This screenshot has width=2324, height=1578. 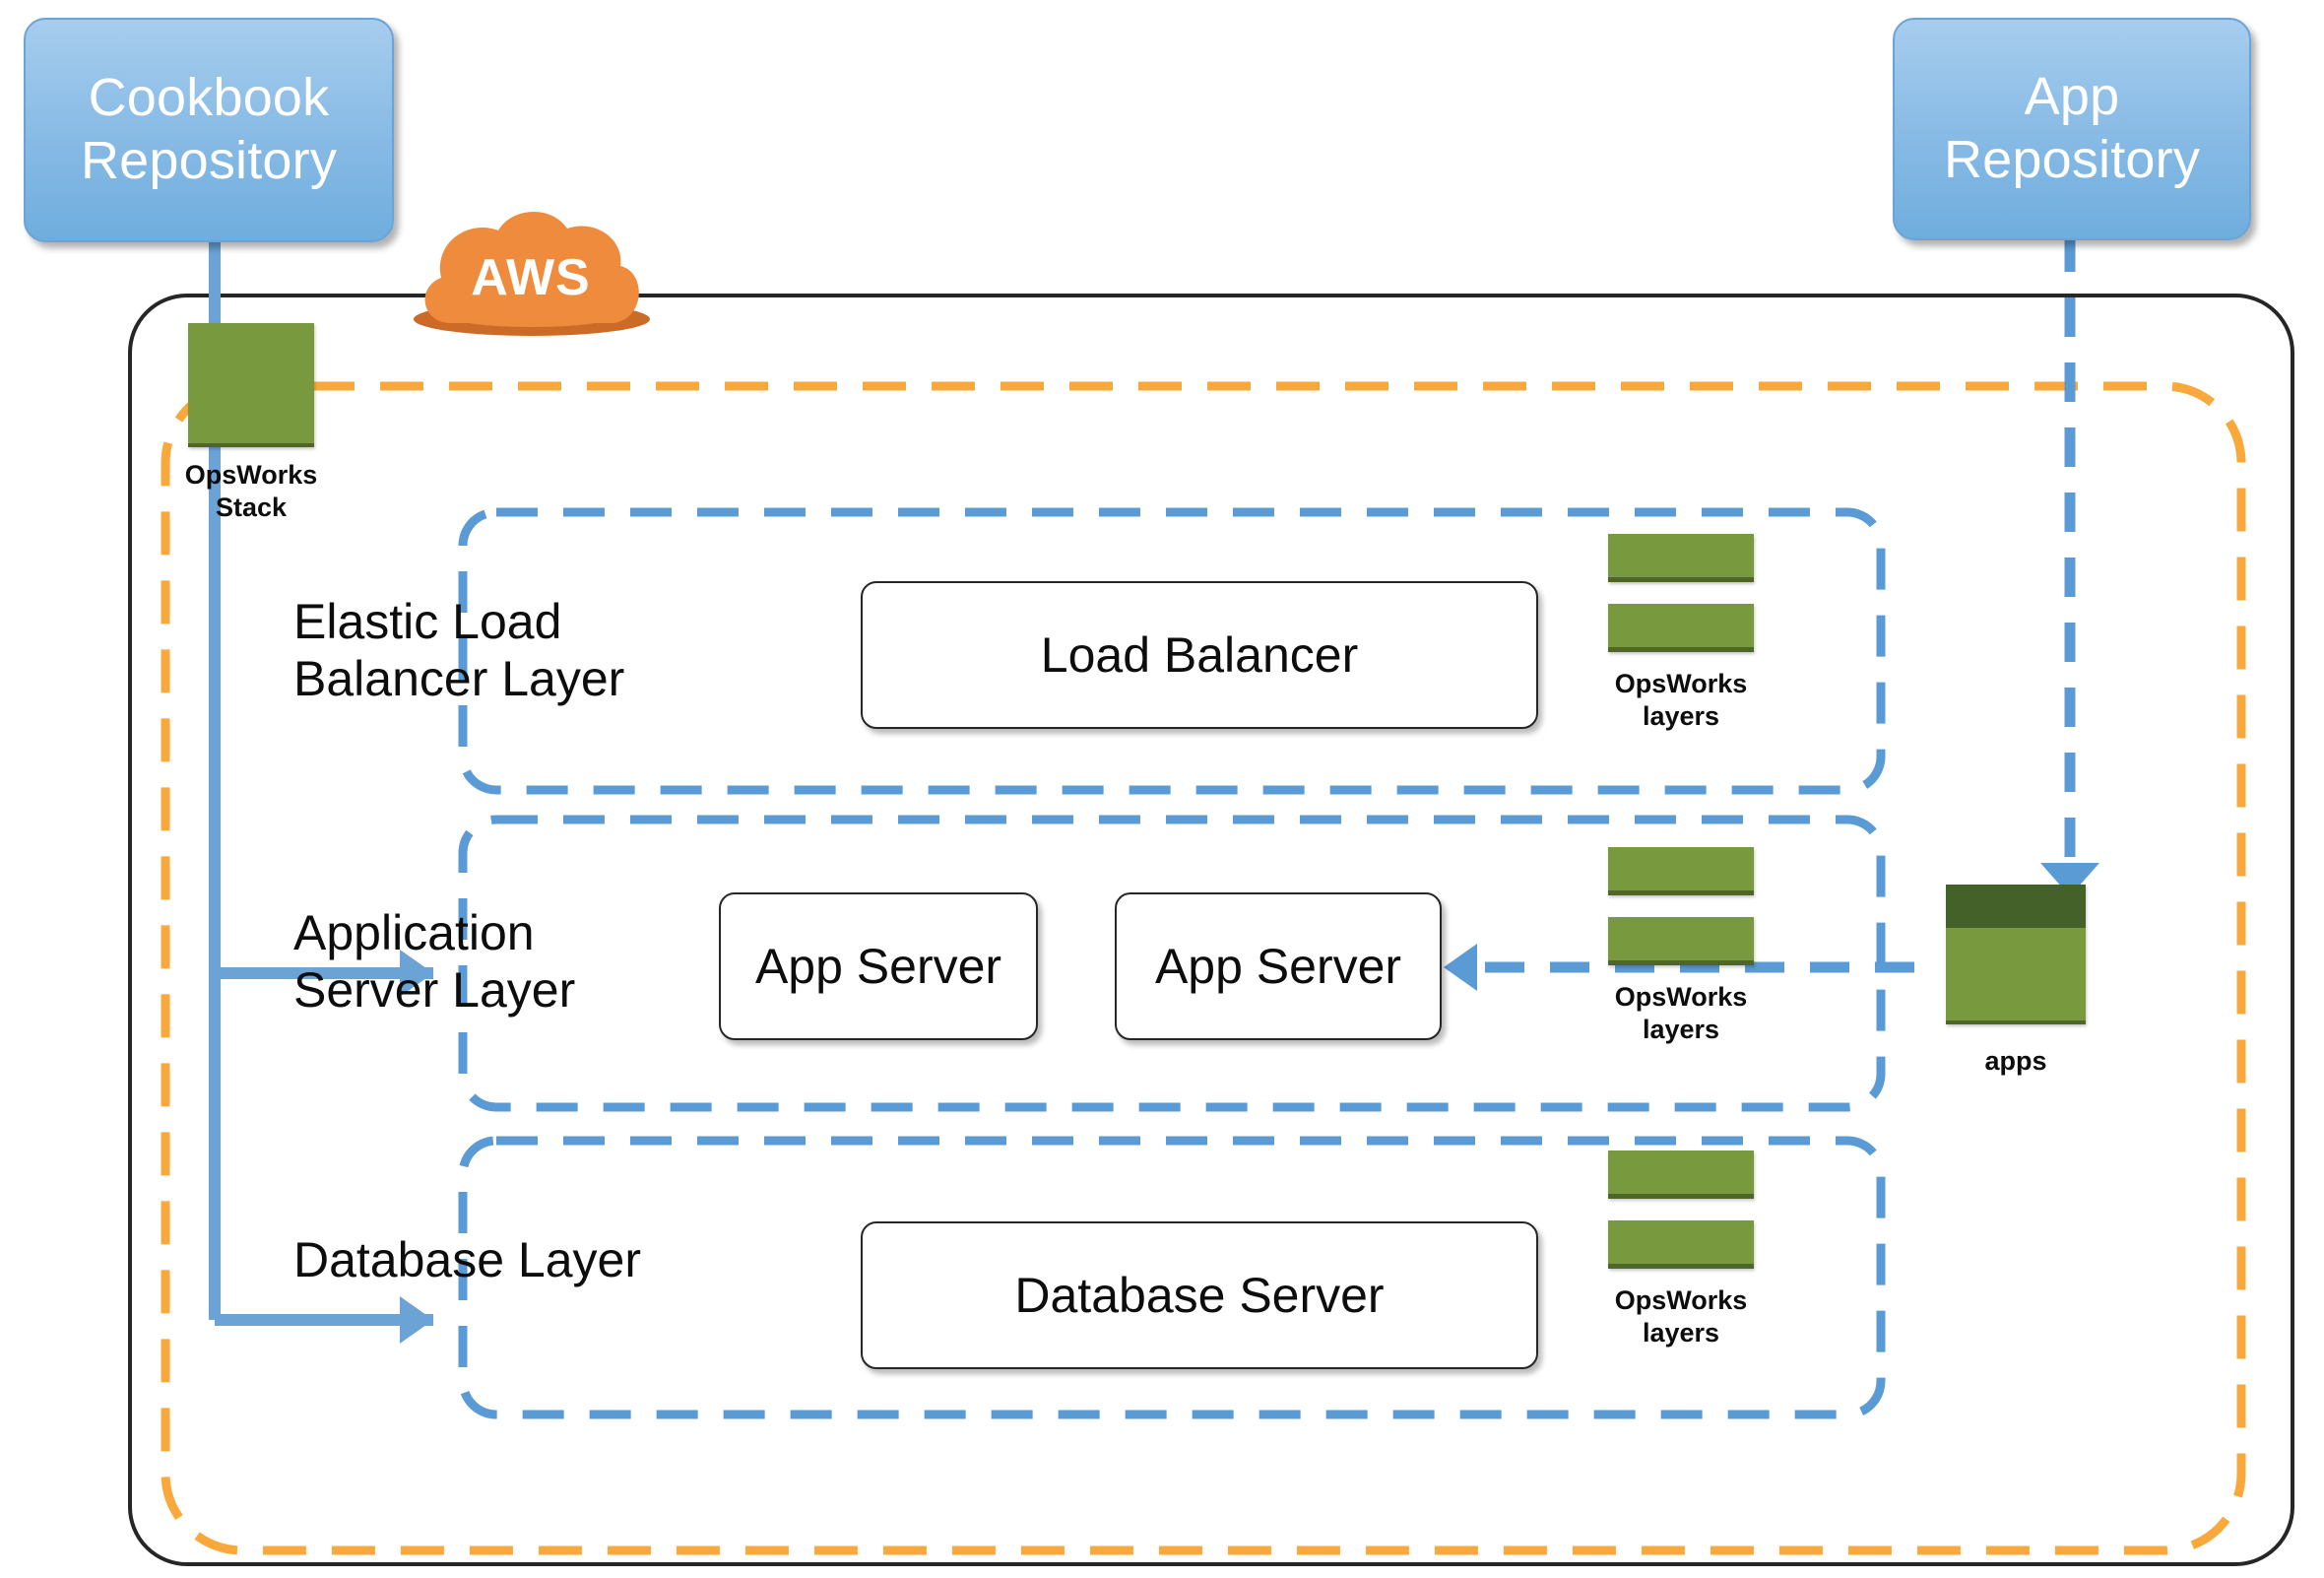 What do you see at coordinates (531, 277) in the screenshot?
I see `aws-cloud-label: AWS` at bounding box center [531, 277].